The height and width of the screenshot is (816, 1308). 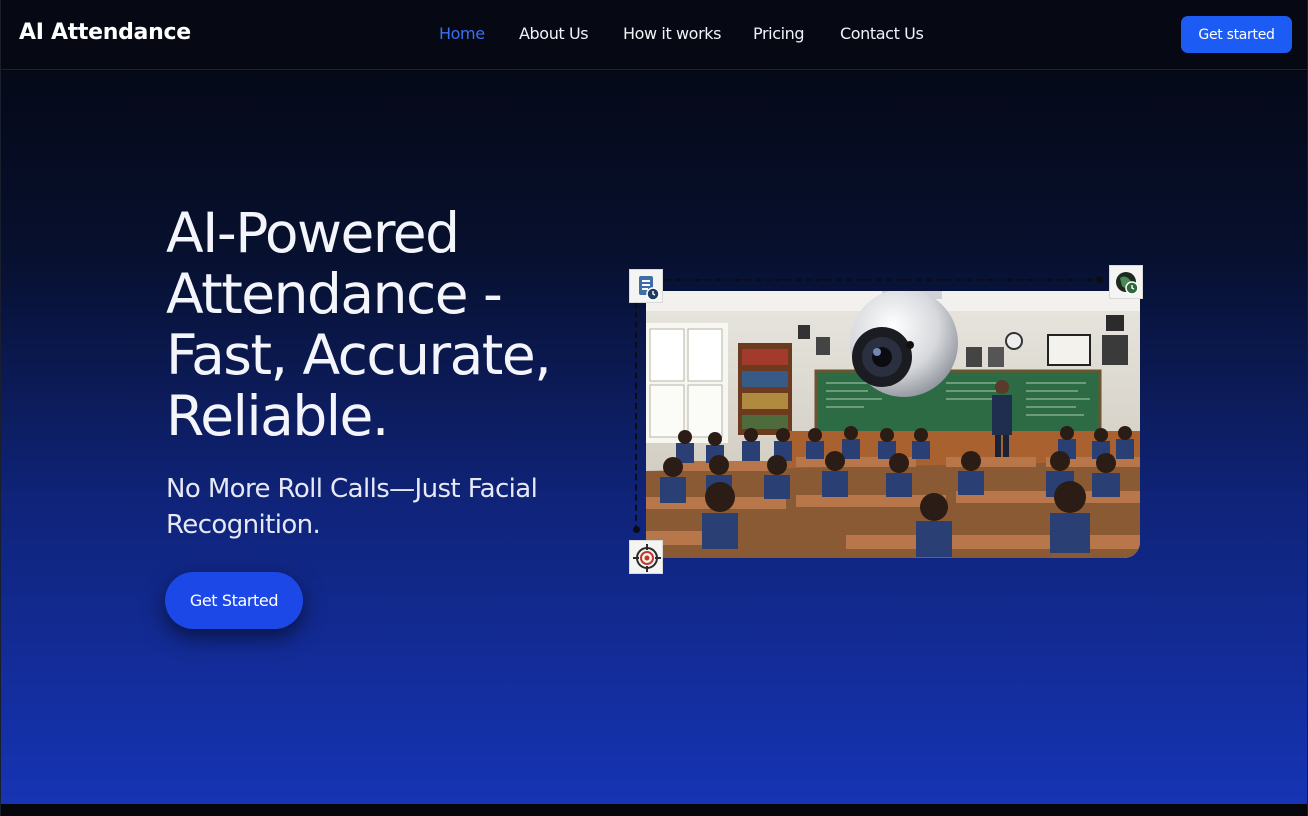 I want to click on classroom-camera-image, so click(x=893, y=424).